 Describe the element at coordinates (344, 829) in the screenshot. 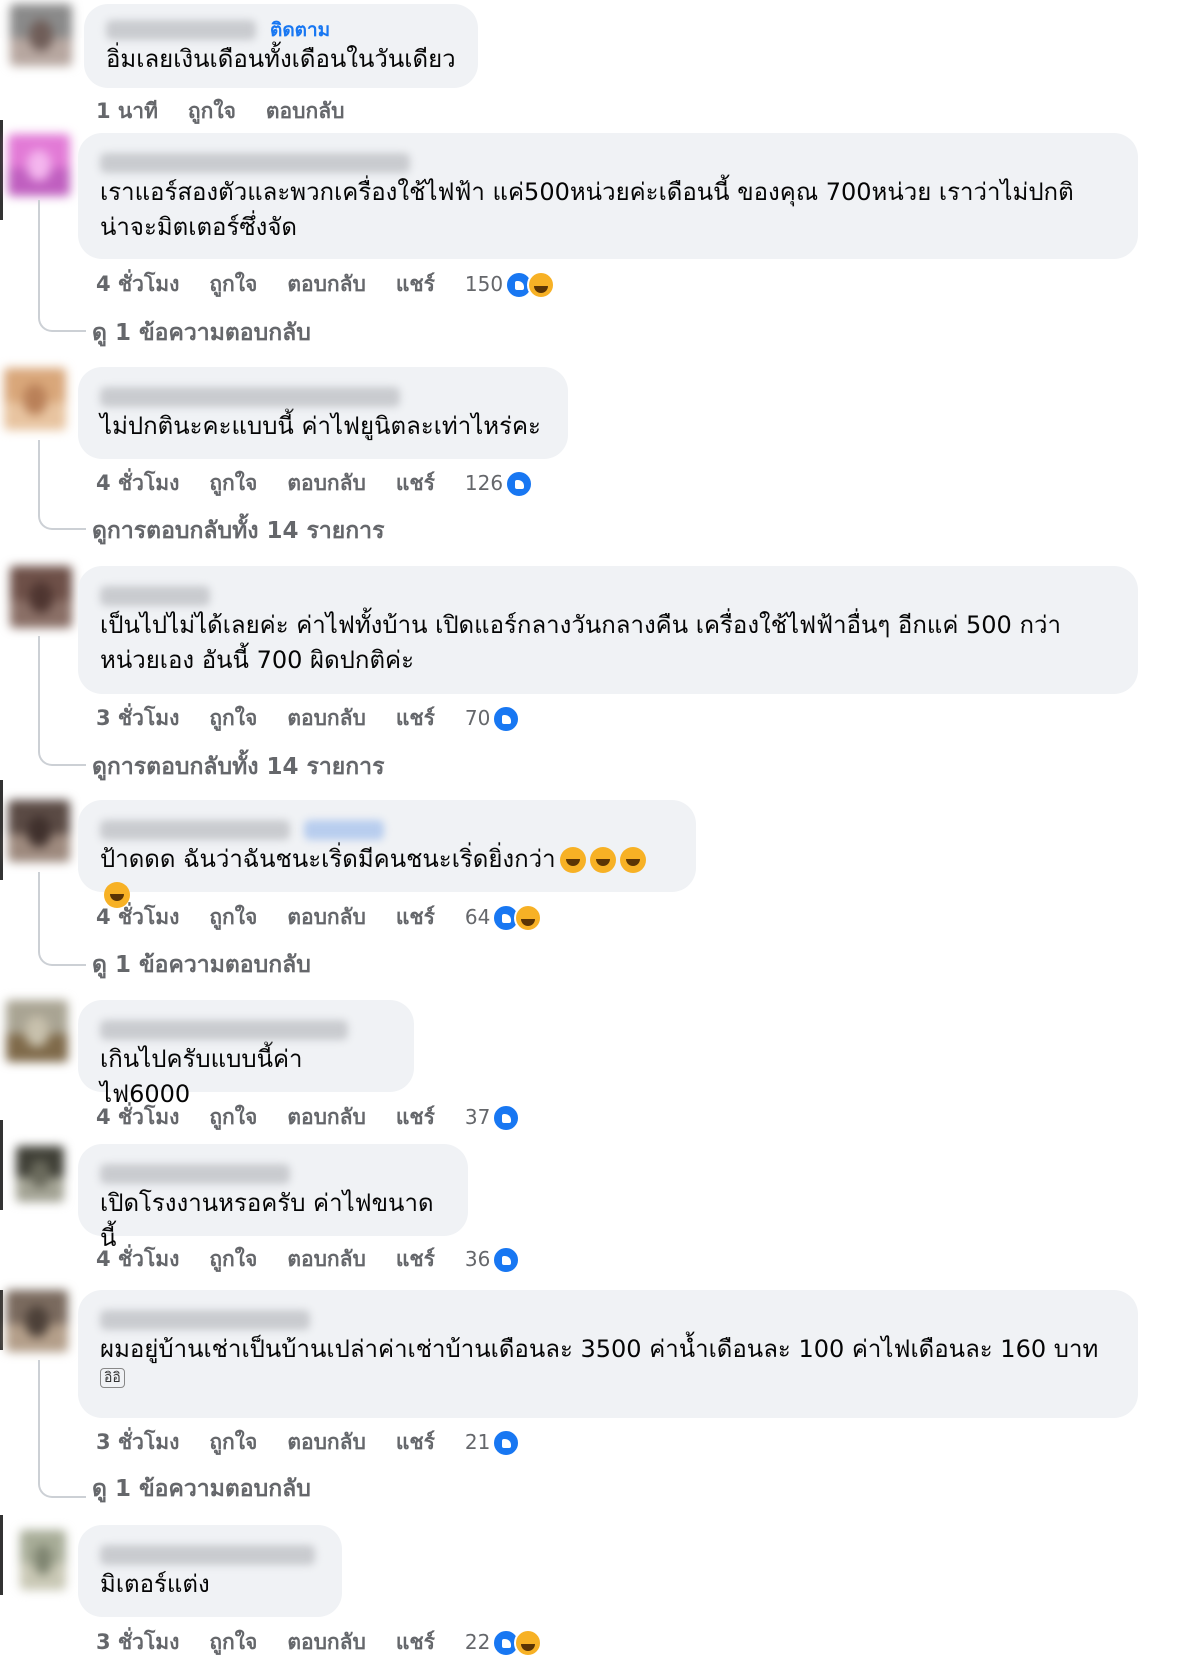

I see `tagged-name` at that location.